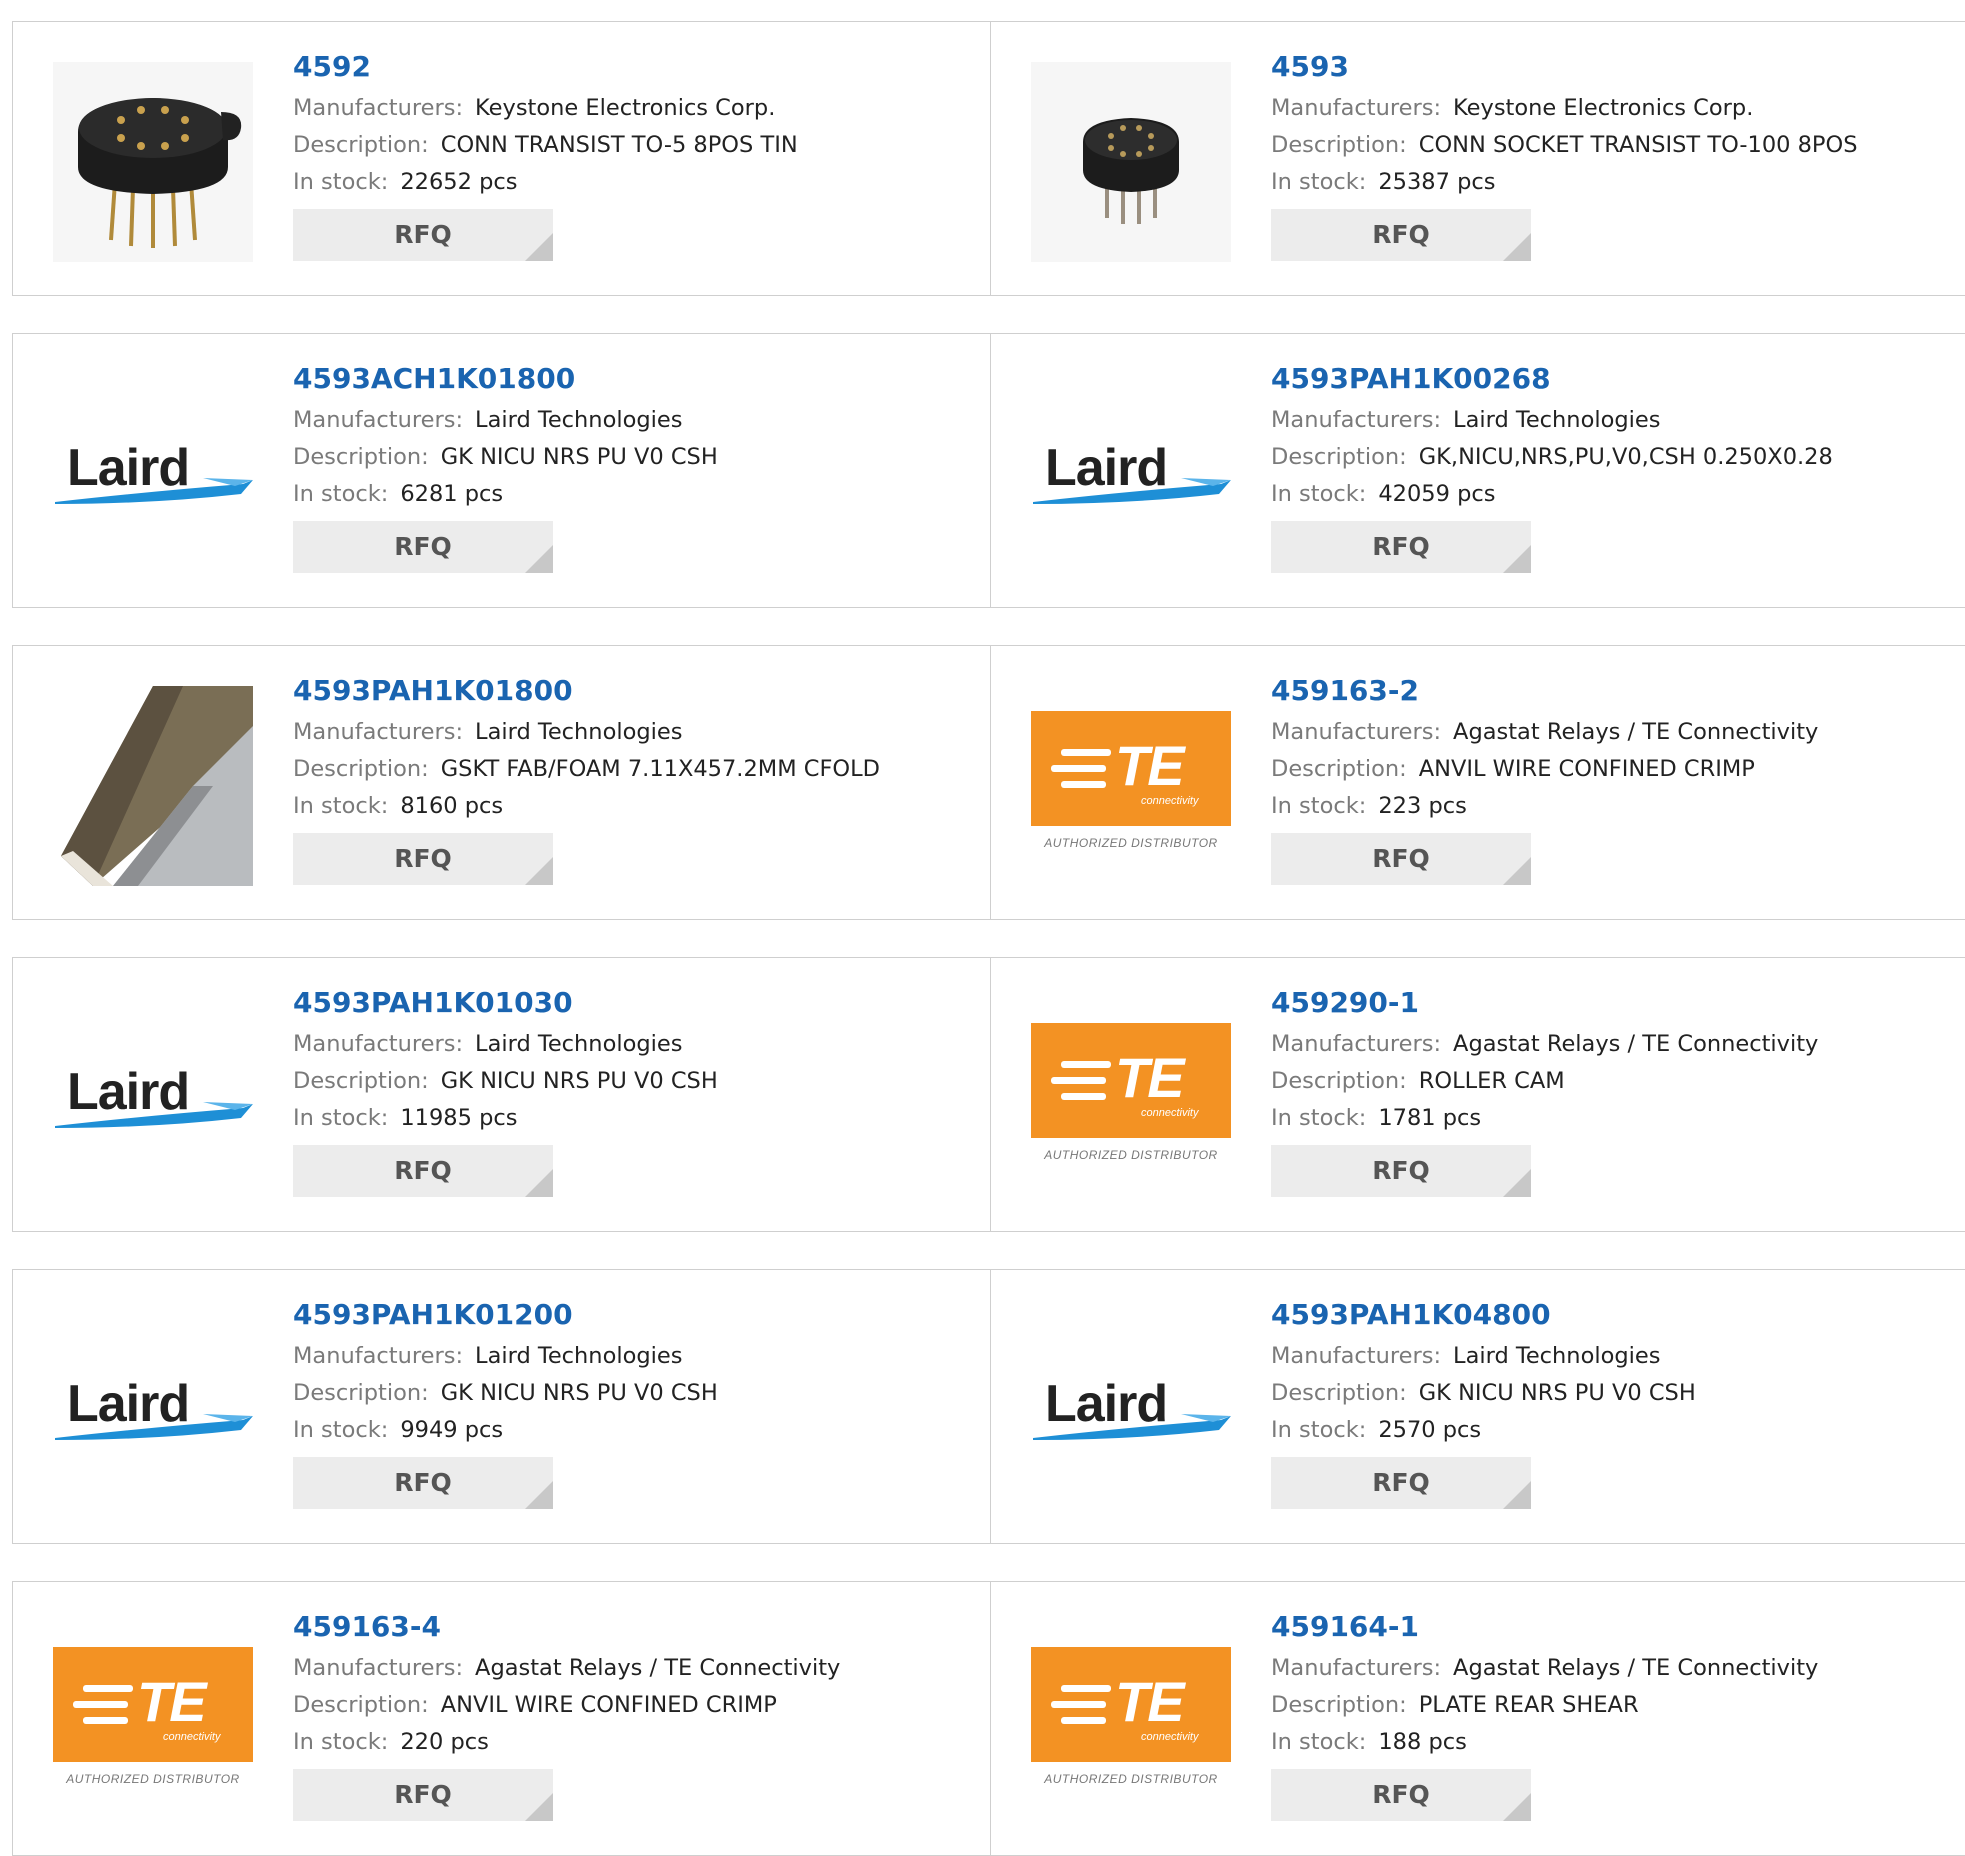 The image size is (1965, 1856). I want to click on product-card: Laird 4593PAH1K01030 Manufacturers, so click(502, 1094).